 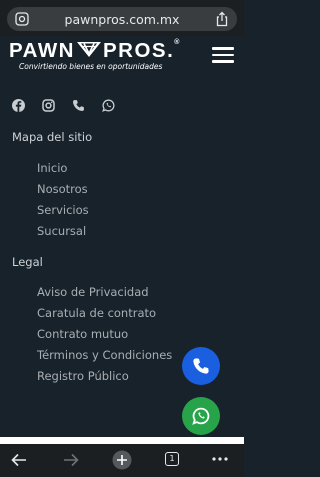 I want to click on menu-icon, so click(x=223, y=55).